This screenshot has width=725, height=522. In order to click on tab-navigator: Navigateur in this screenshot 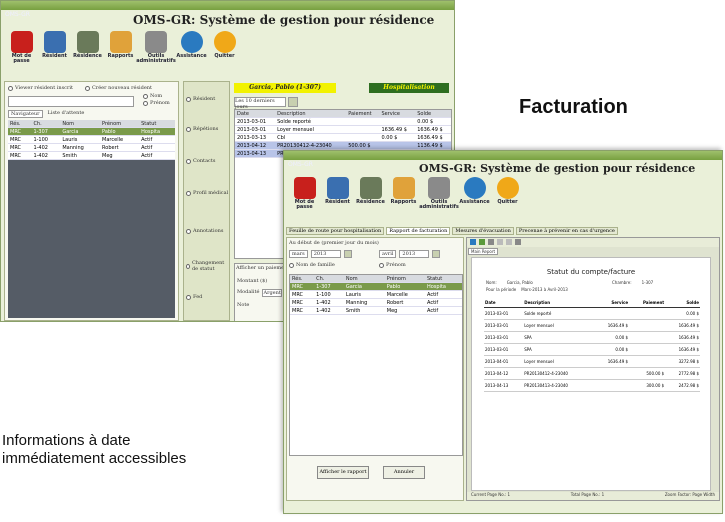, I will do `click(25, 114)`.